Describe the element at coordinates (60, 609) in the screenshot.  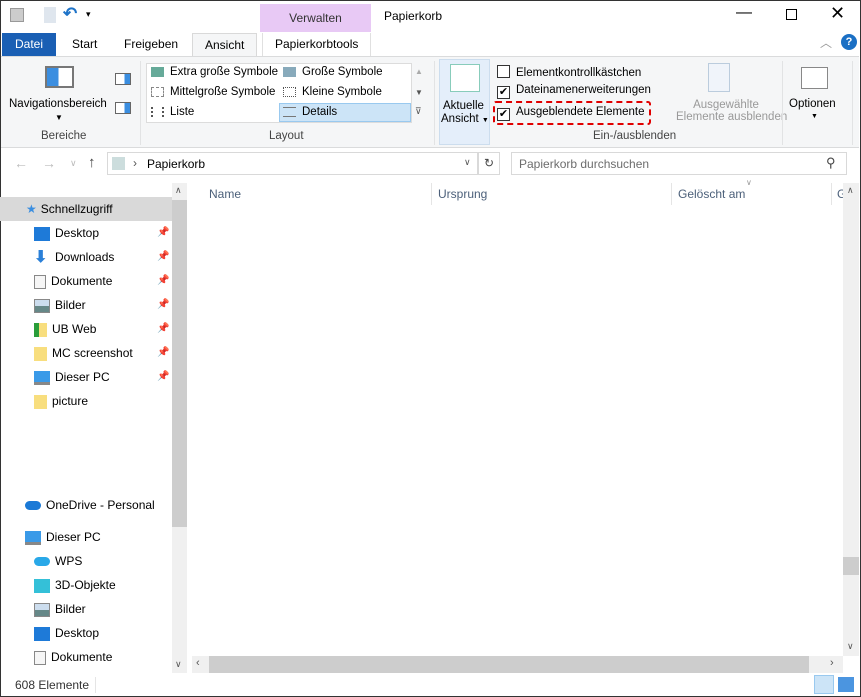
I see `nav-item-pictures-pc: Bilder` at that location.